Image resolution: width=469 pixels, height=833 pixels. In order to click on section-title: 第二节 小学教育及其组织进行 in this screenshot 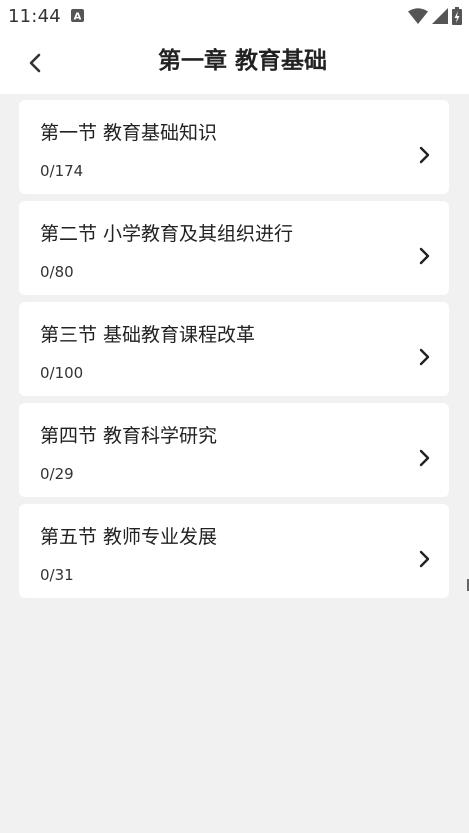, I will do `click(167, 234)`.